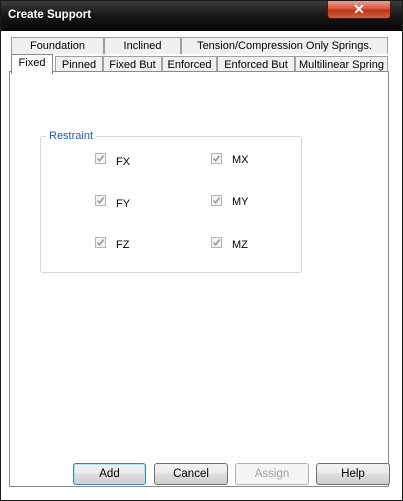  Describe the element at coordinates (201, 16) in the screenshot. I see `title-bar: Create Support ✕` at that location.